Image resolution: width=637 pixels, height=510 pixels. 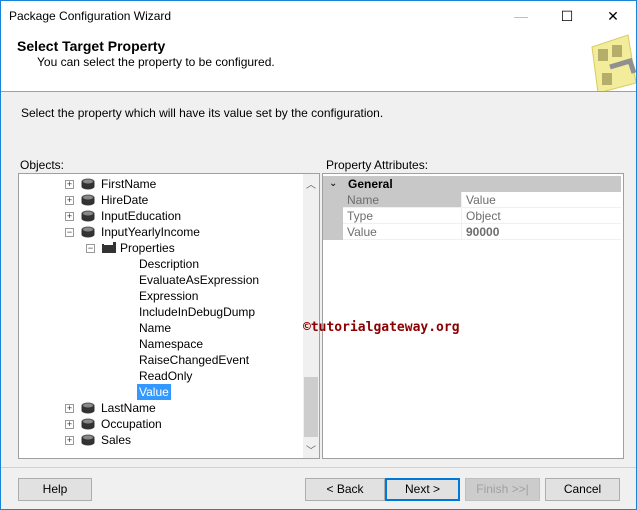 What do you see at coordinates (161, 408) in the screenshot?
I see `tree-item: + LastName` at bounding box center [161, 408].